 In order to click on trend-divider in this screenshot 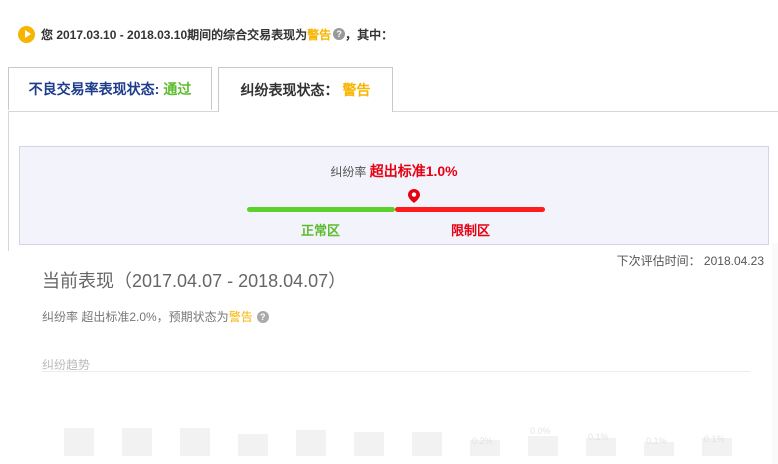, I will do `click(396, 371)`.